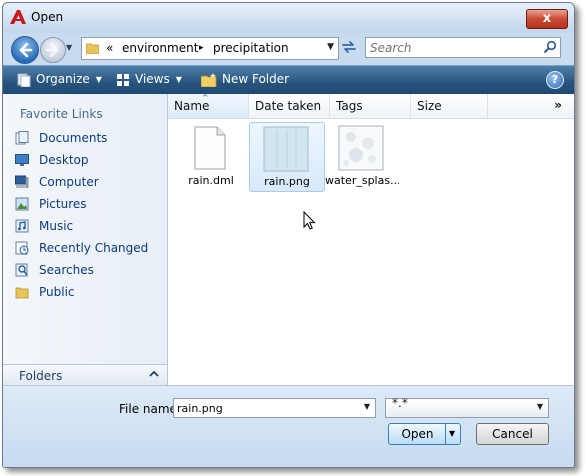 This screenshot has width=585, height=476. What do you see at coordinates (262, 408) in the screenshot?
I see `file-name-input` at bounding box center [262, 408].